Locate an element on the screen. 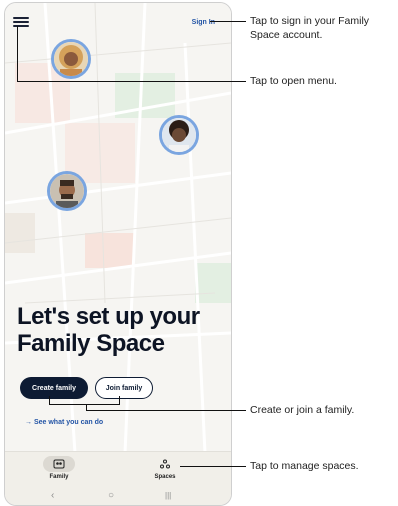  spaces-icon is located at coordinates (165, 464).